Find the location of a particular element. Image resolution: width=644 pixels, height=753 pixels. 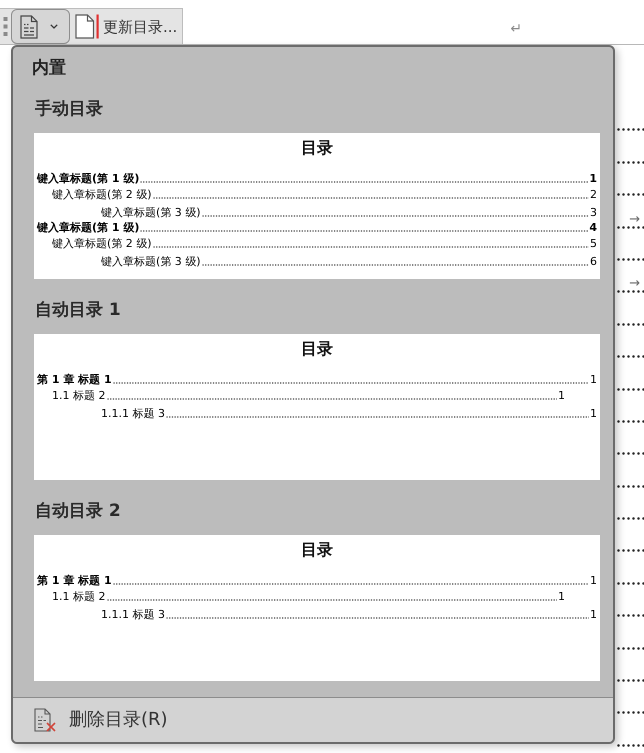

page-number: 6 is located at coordinates (593, 261).